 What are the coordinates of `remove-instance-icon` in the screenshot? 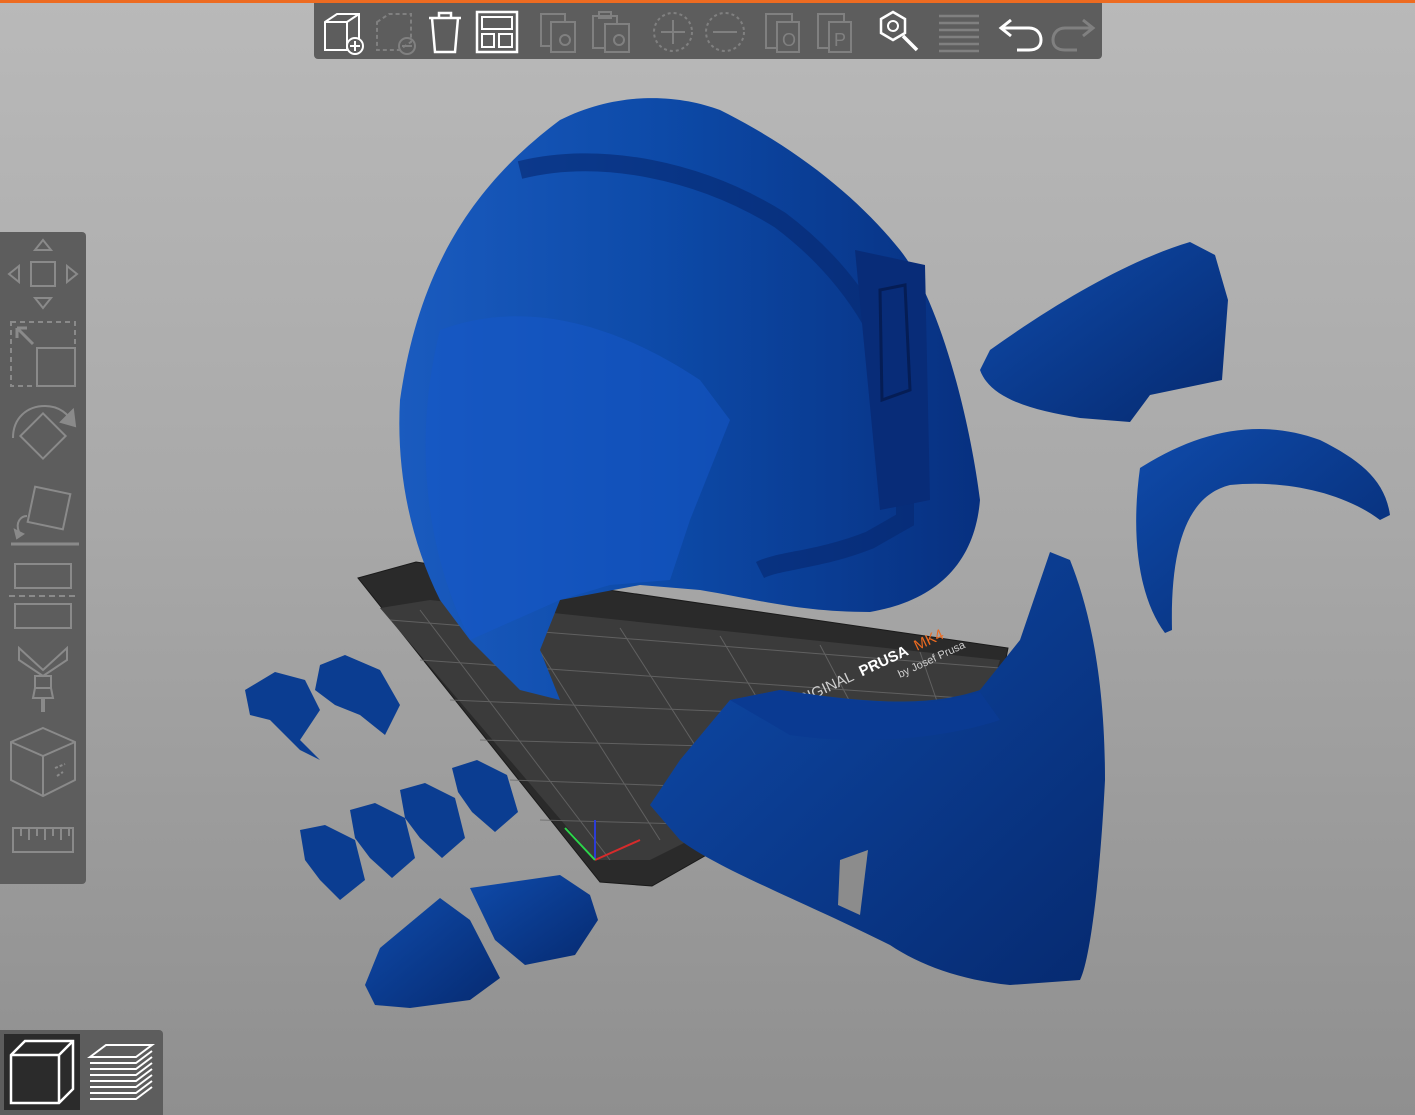 It's located at (725, 32).